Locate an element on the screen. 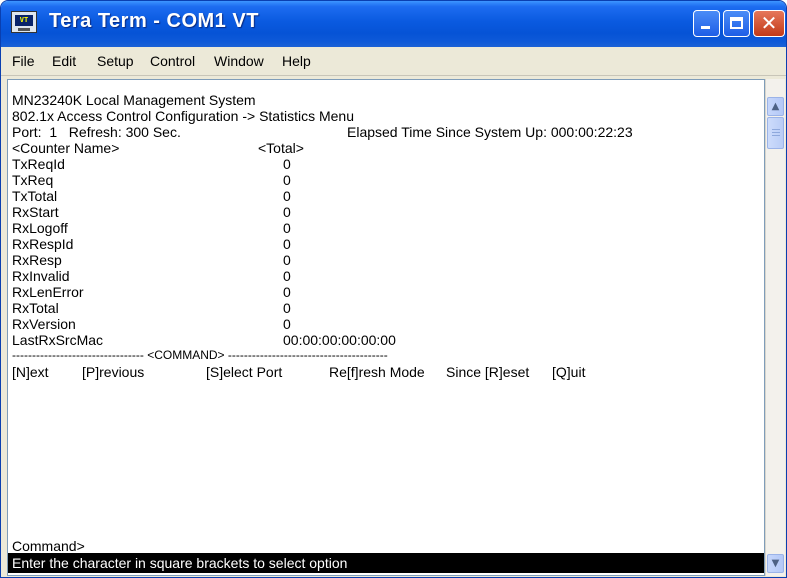 Image resolution: width=787 pixels, height=578 pixels. counter-name: TxReq is located at coordinates (33, 180).